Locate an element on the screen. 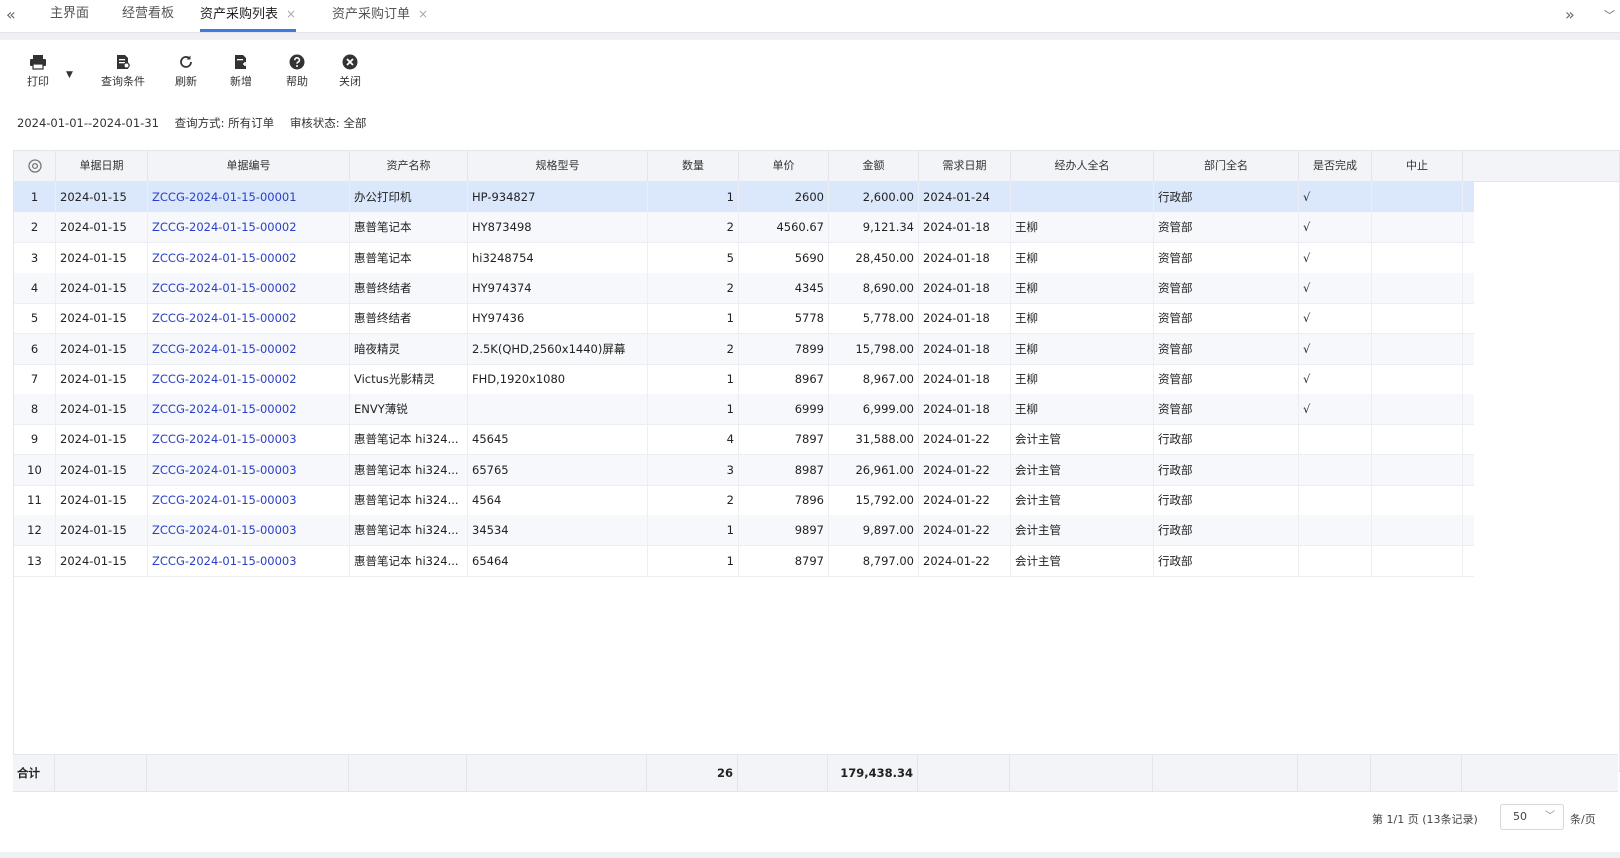  refresh-button: 刷新 is located at coordinates (186, 71).